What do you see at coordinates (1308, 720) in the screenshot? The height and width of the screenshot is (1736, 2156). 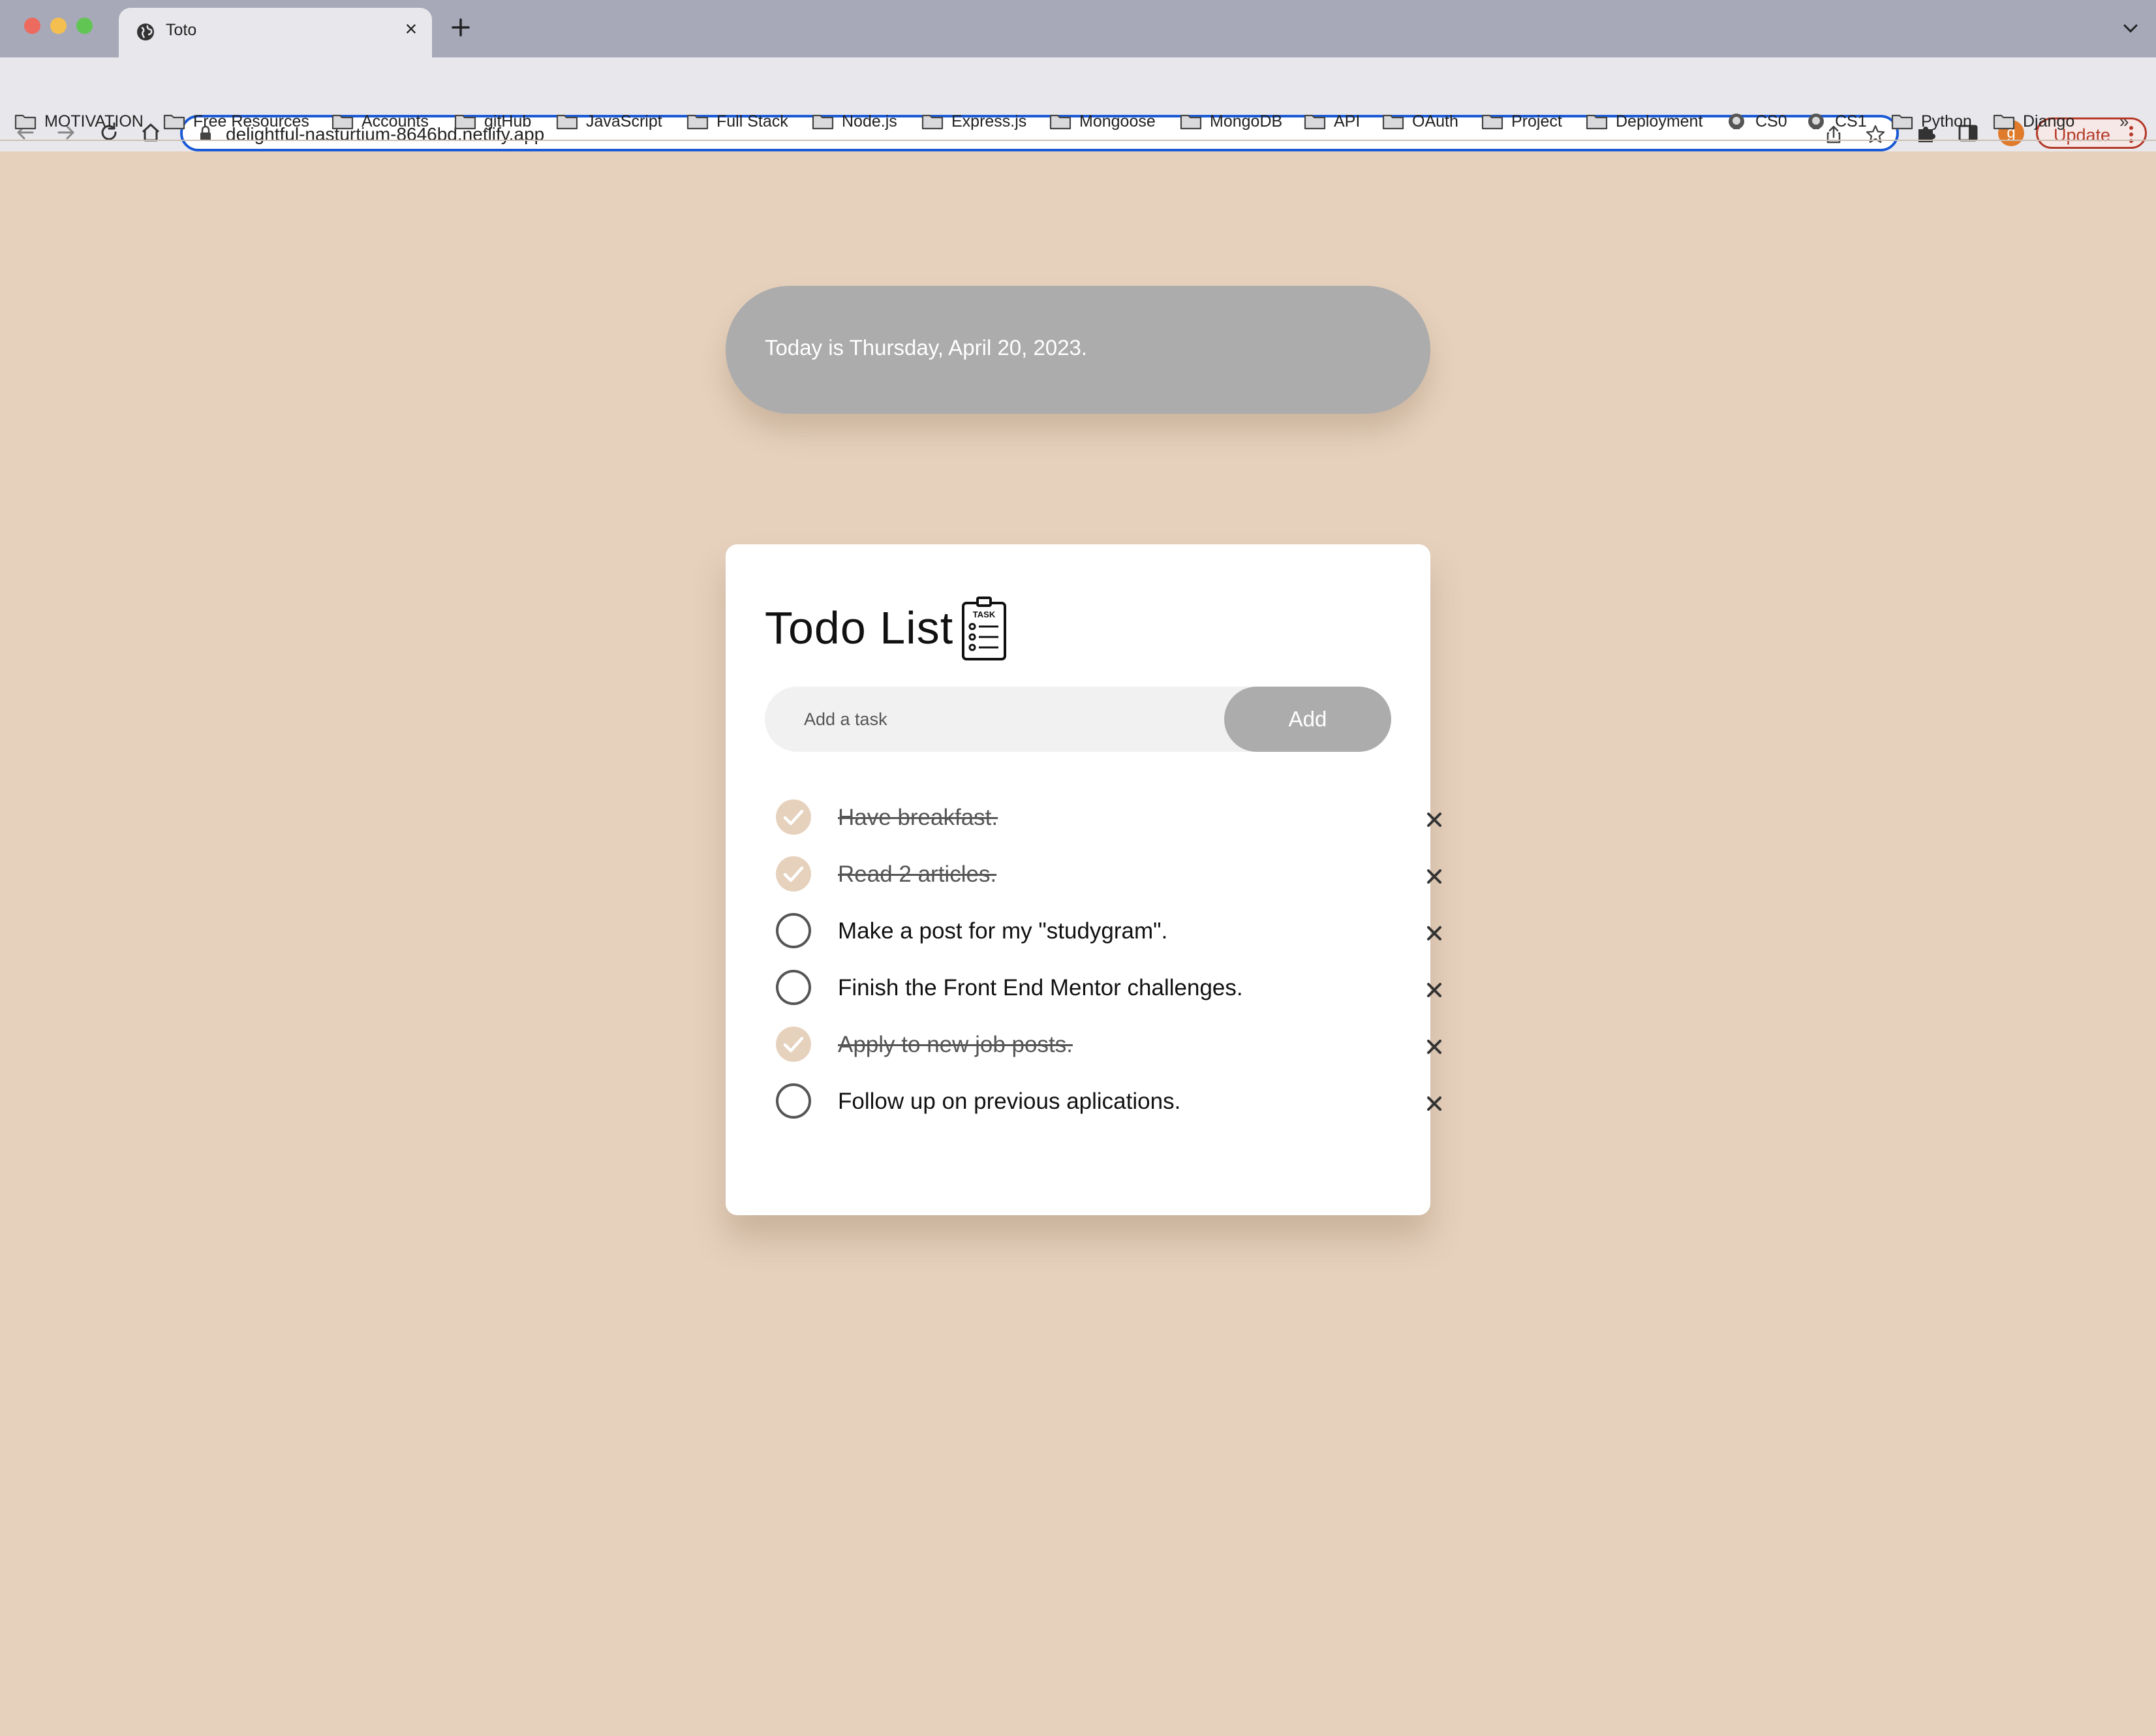 I see `add-task-button: Add` at bounding box center [1308, 720].